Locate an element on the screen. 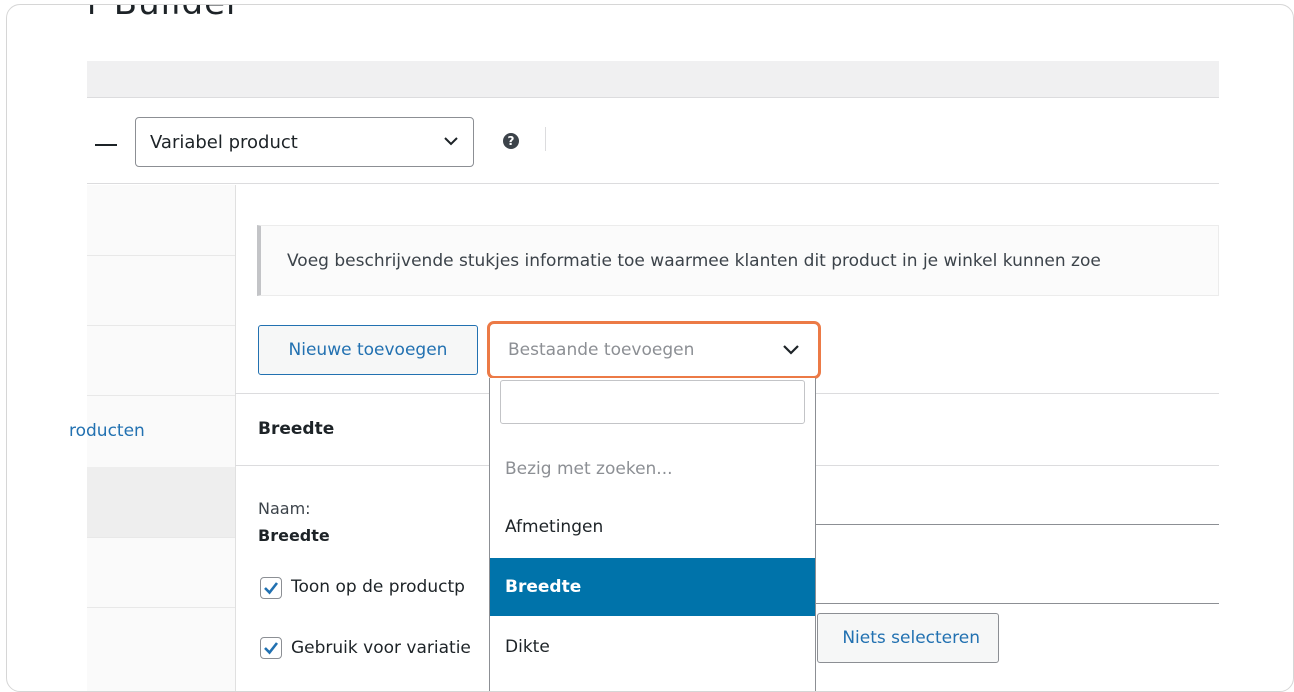 This screenshot has height=692, width=1294. select-none-button: Niets selecteren is located at coordinates (908, 638).